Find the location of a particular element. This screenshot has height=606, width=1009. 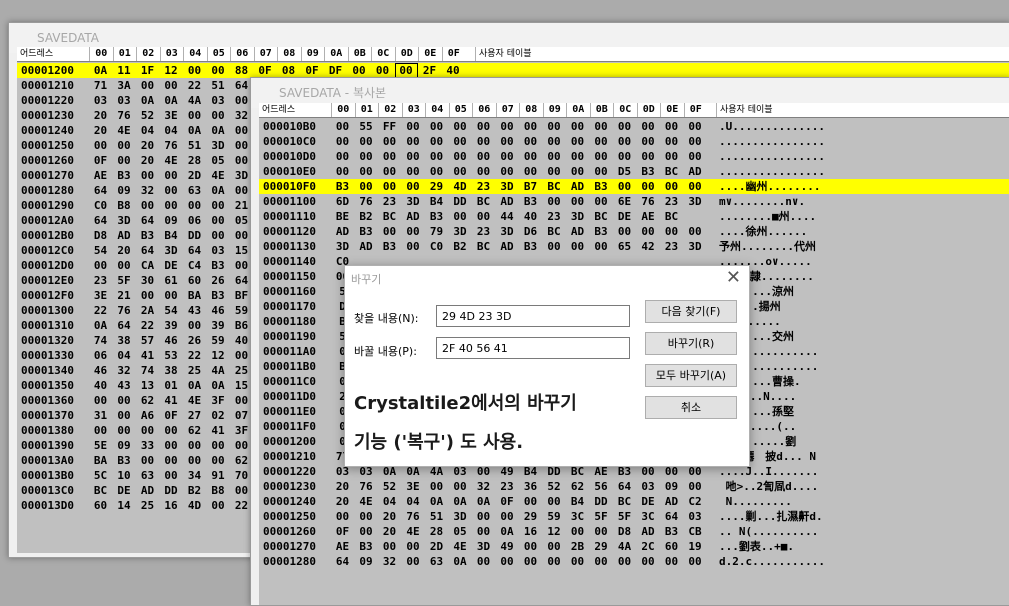

hex-byte: B4 is located at coordinates (436, 201).